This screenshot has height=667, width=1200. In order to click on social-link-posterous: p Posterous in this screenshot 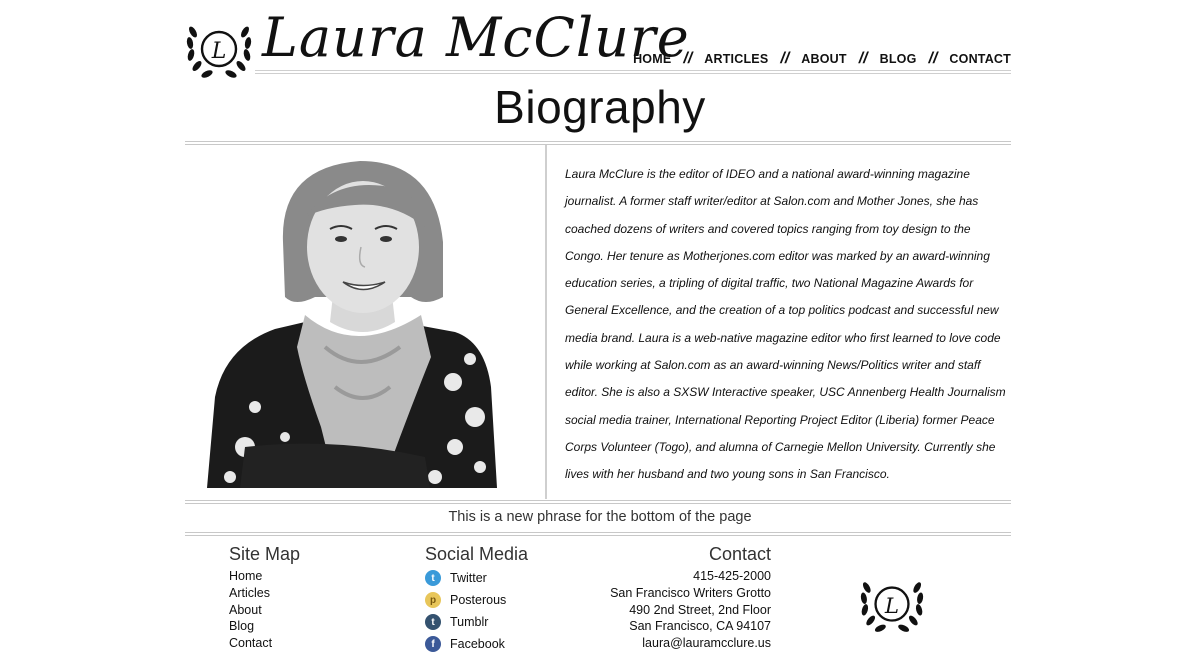, I will do `click(476, 600)`.